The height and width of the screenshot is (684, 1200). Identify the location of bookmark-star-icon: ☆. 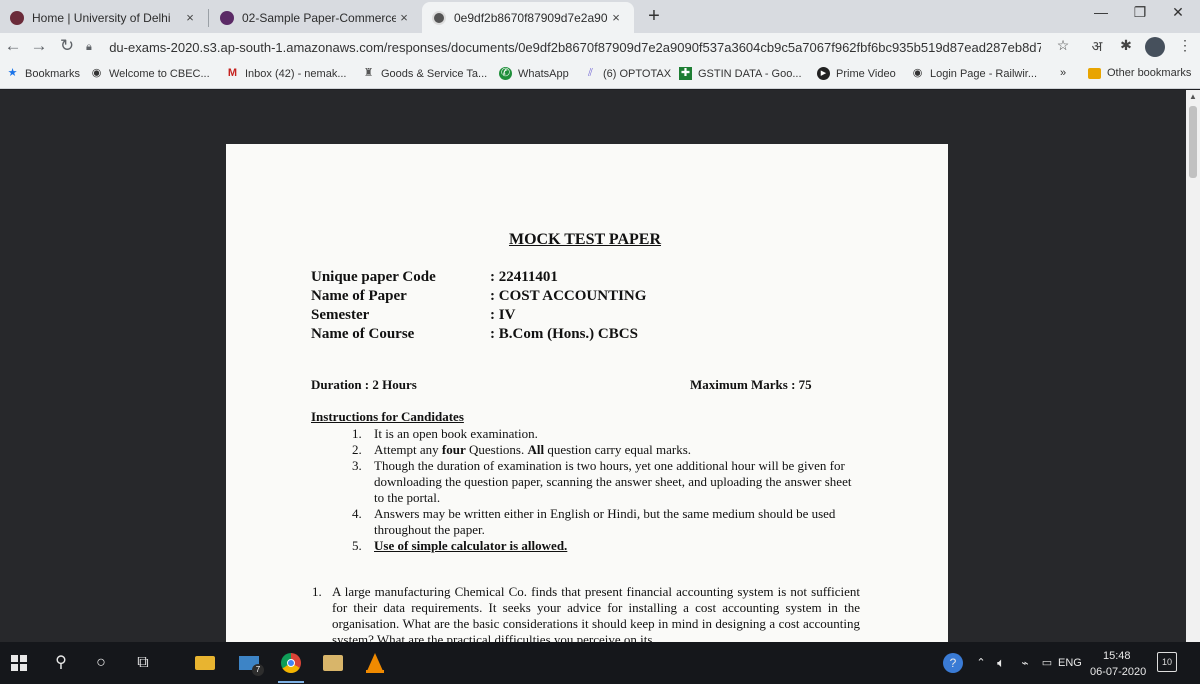
(1063, 45).